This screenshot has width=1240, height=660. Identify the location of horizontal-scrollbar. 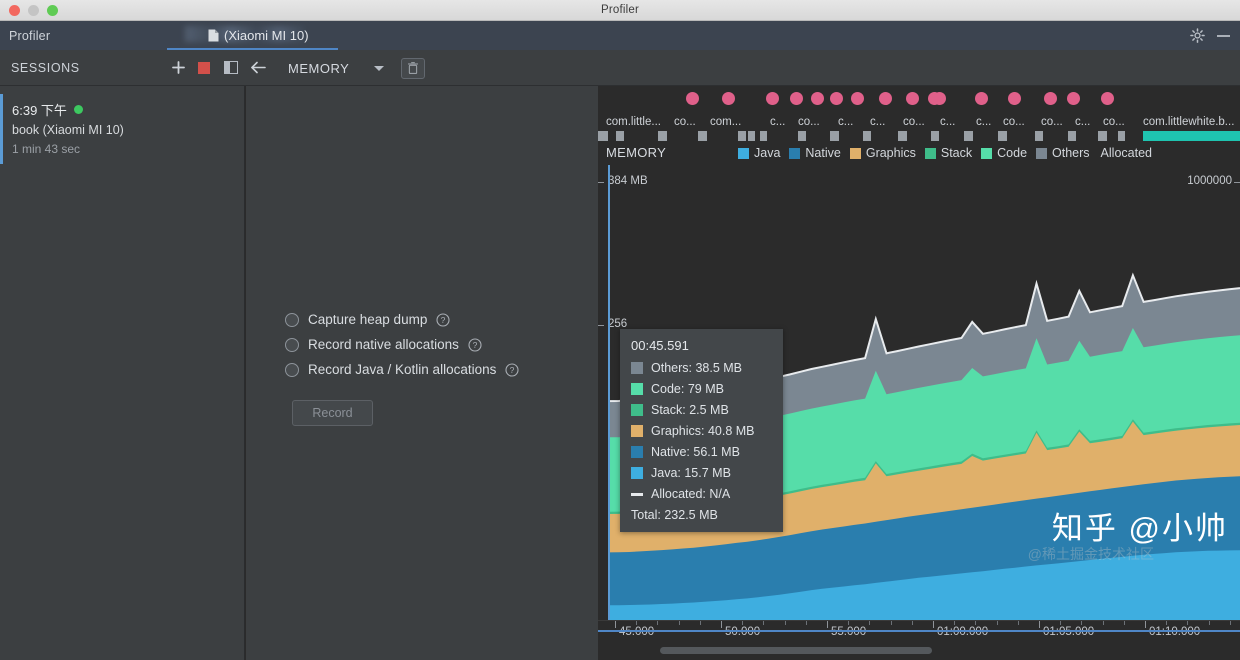
(919, 651).